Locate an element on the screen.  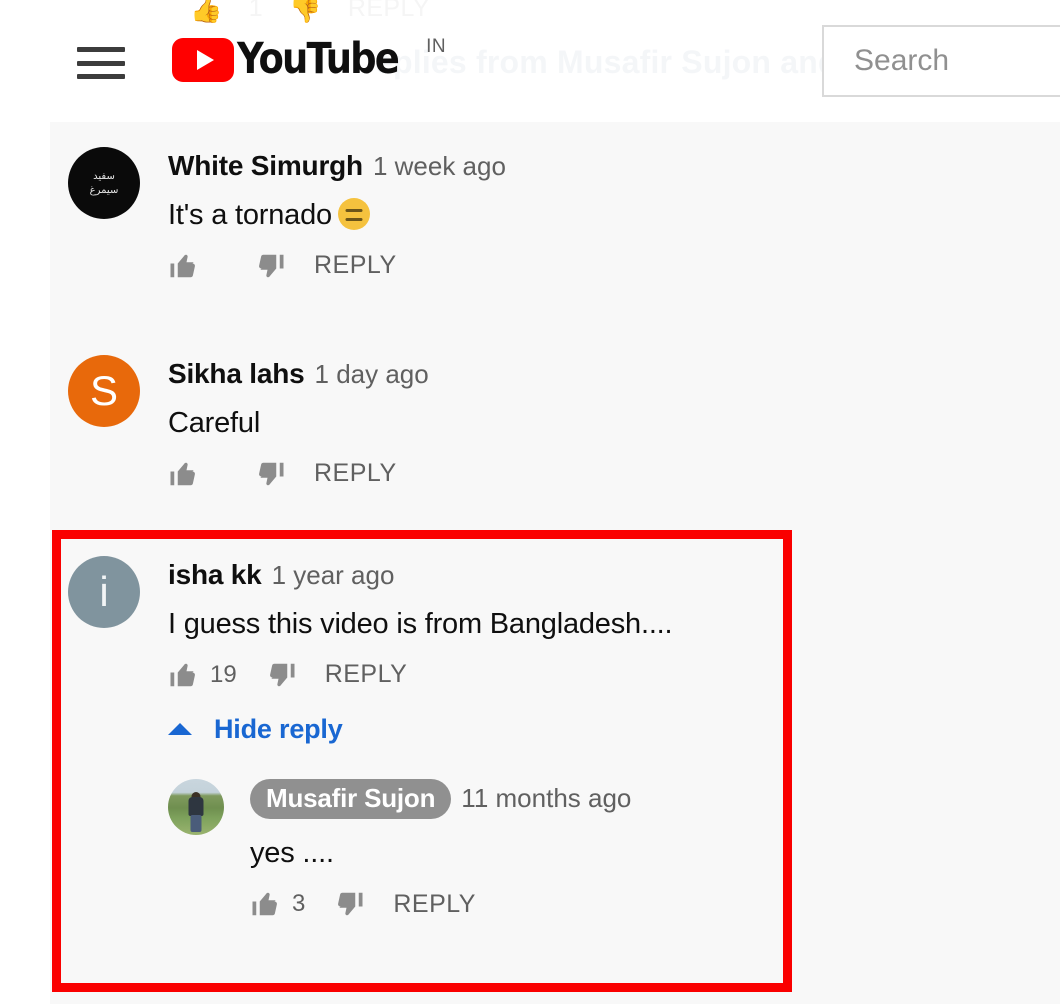
search-input is located at coordinates (956, 61).